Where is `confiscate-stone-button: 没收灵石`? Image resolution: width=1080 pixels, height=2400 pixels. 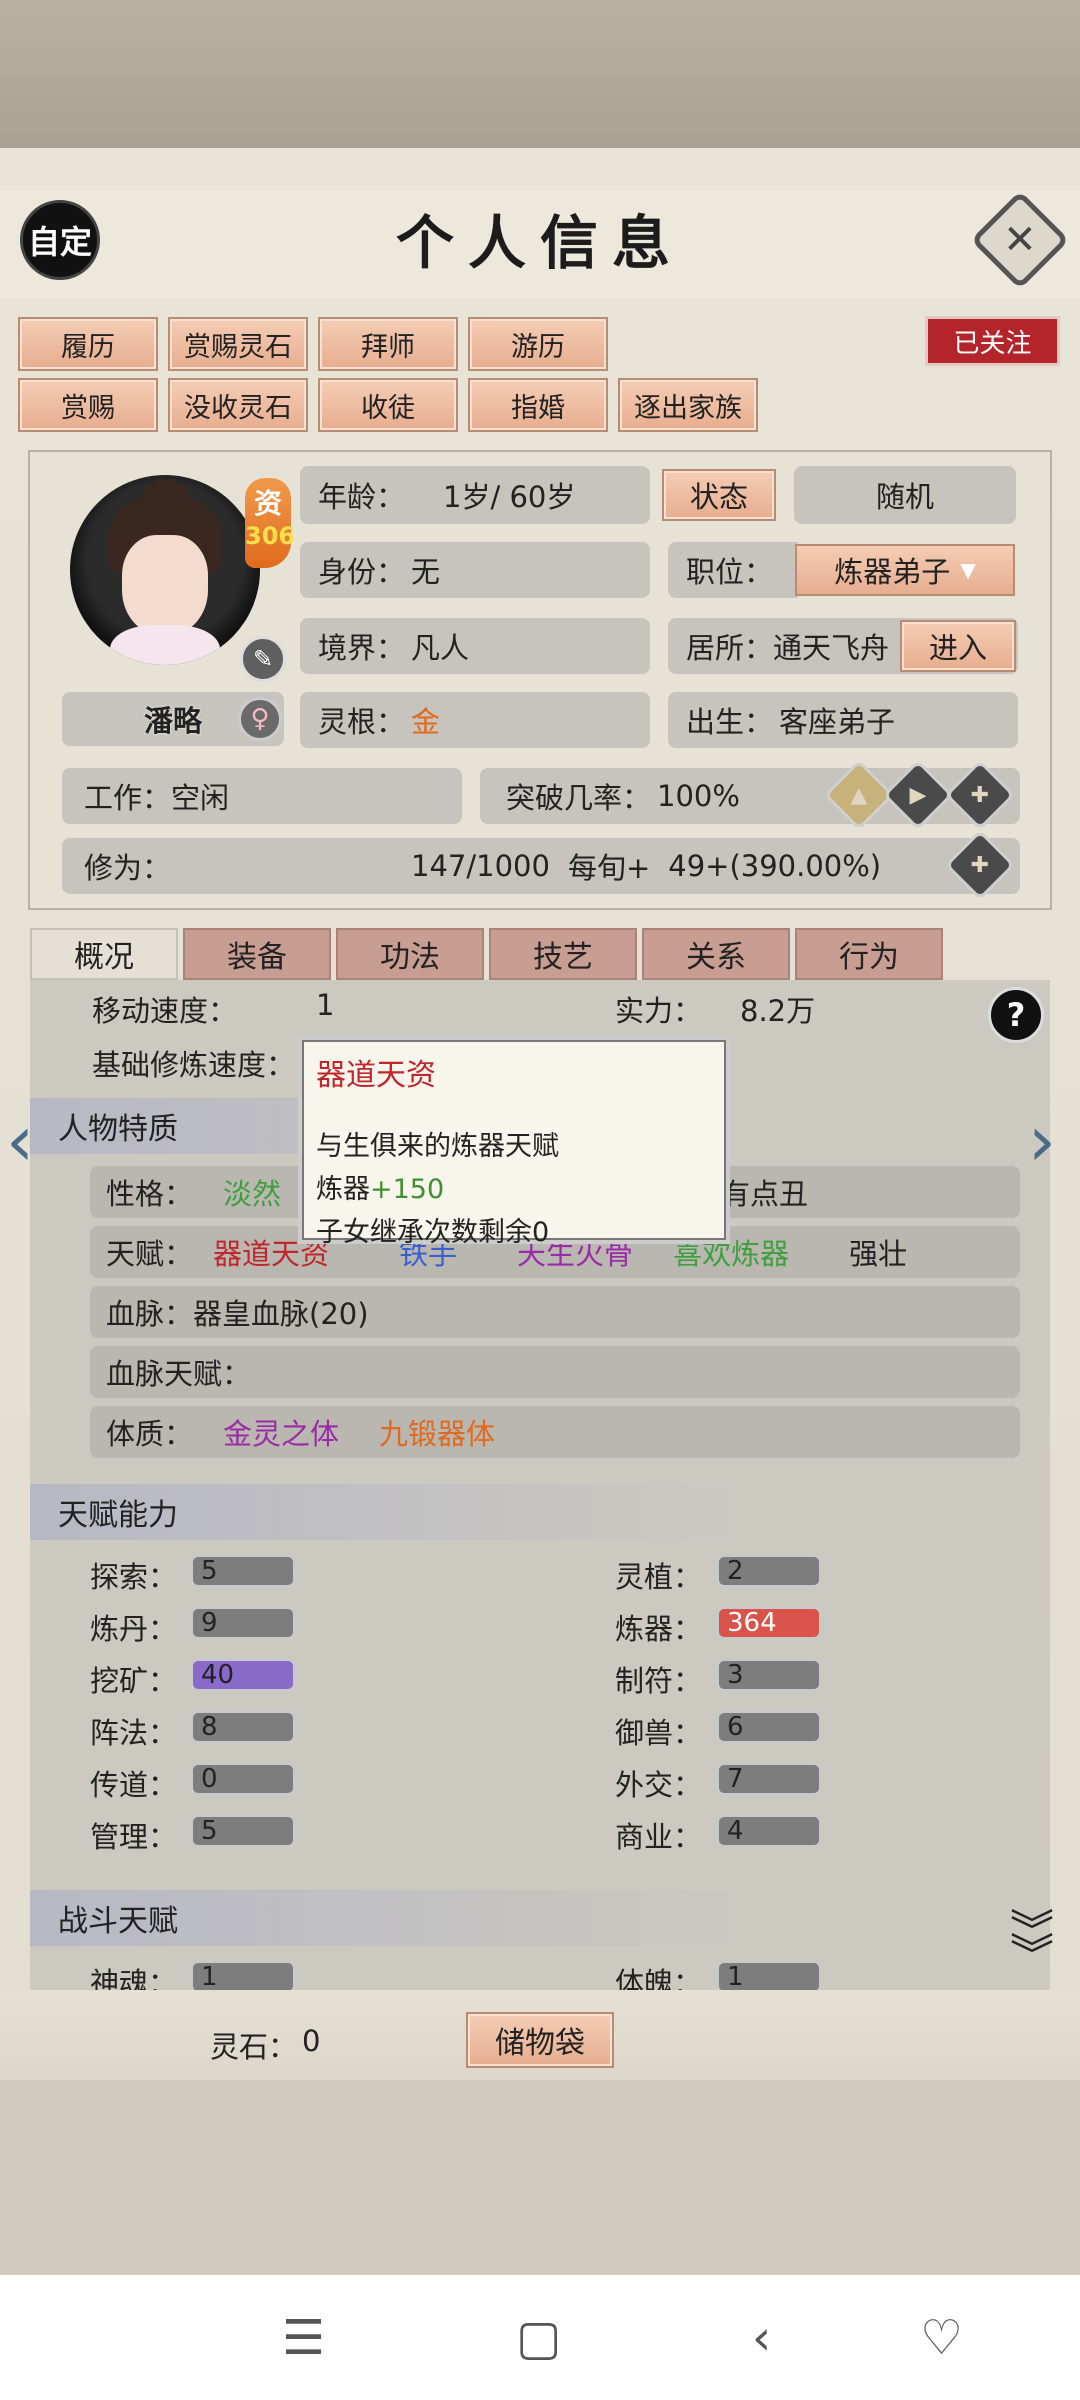
confiscate-stone-button: 没收灵石 is located at coordinates (238, 405).